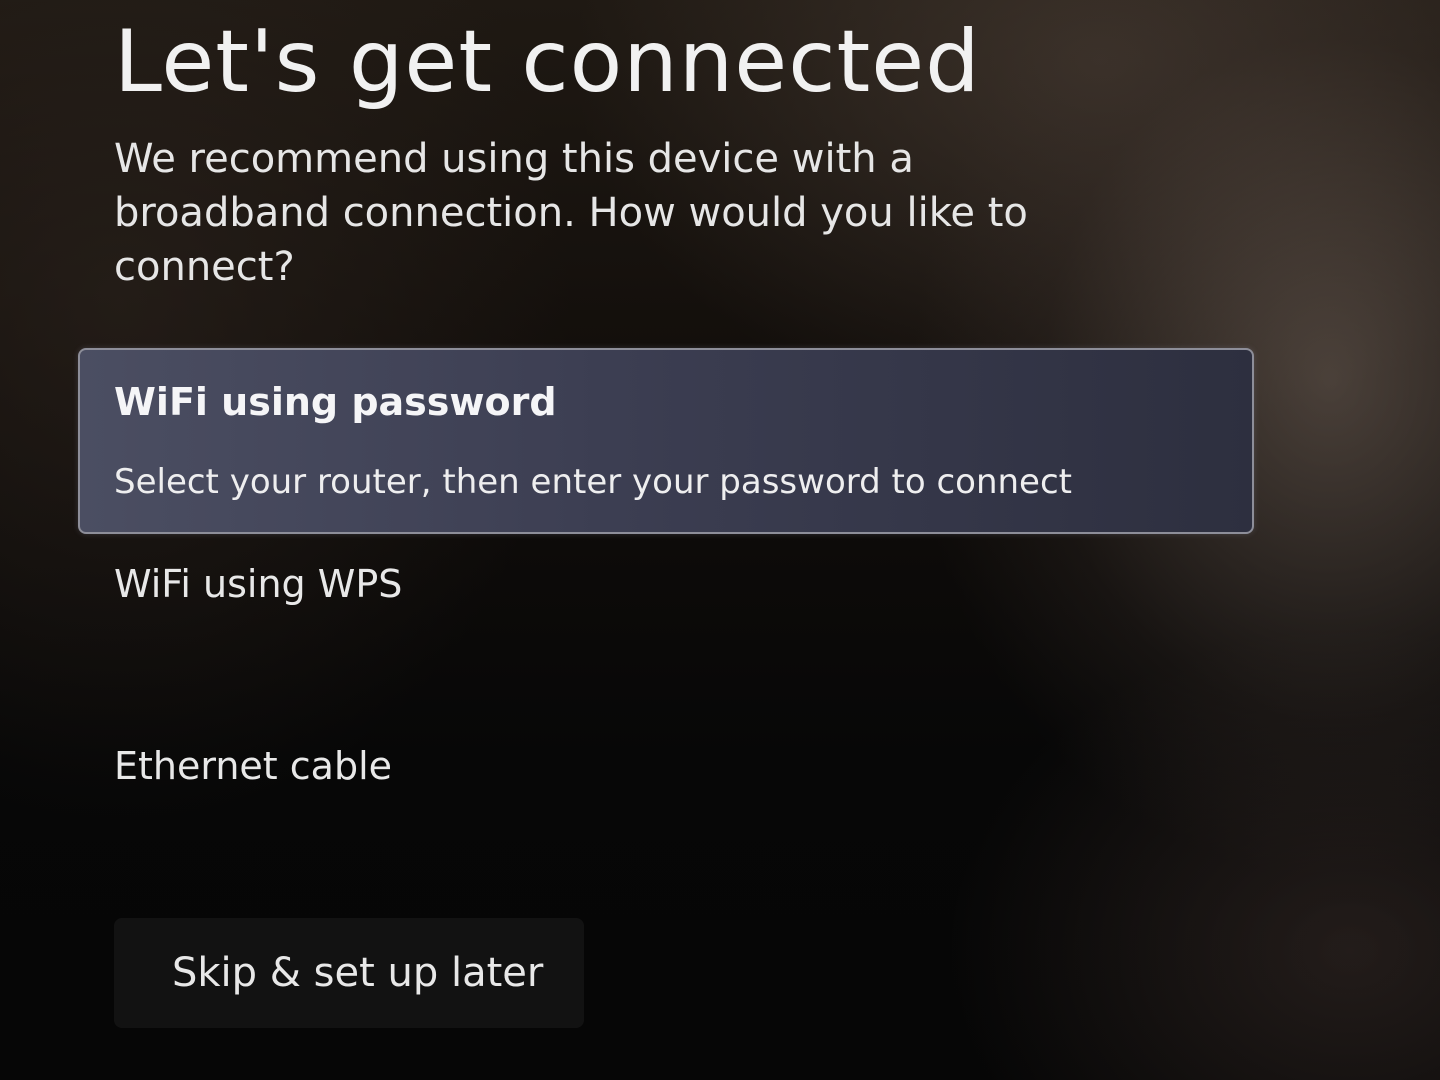 The width and height of the screenshot is (1440, 1080). I want to click on skip-button-label: Skip & set up later, so click(358, 973).